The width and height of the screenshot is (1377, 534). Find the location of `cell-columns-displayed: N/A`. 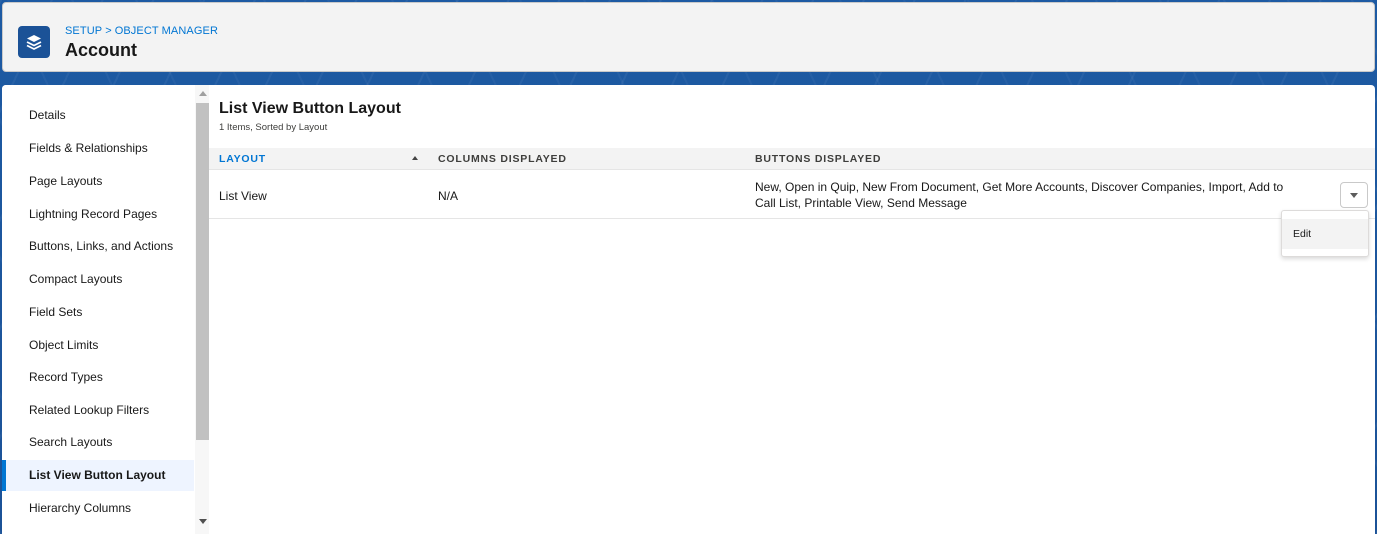

cell-columns-displayed: N/A is located at coordinates (448, 196).